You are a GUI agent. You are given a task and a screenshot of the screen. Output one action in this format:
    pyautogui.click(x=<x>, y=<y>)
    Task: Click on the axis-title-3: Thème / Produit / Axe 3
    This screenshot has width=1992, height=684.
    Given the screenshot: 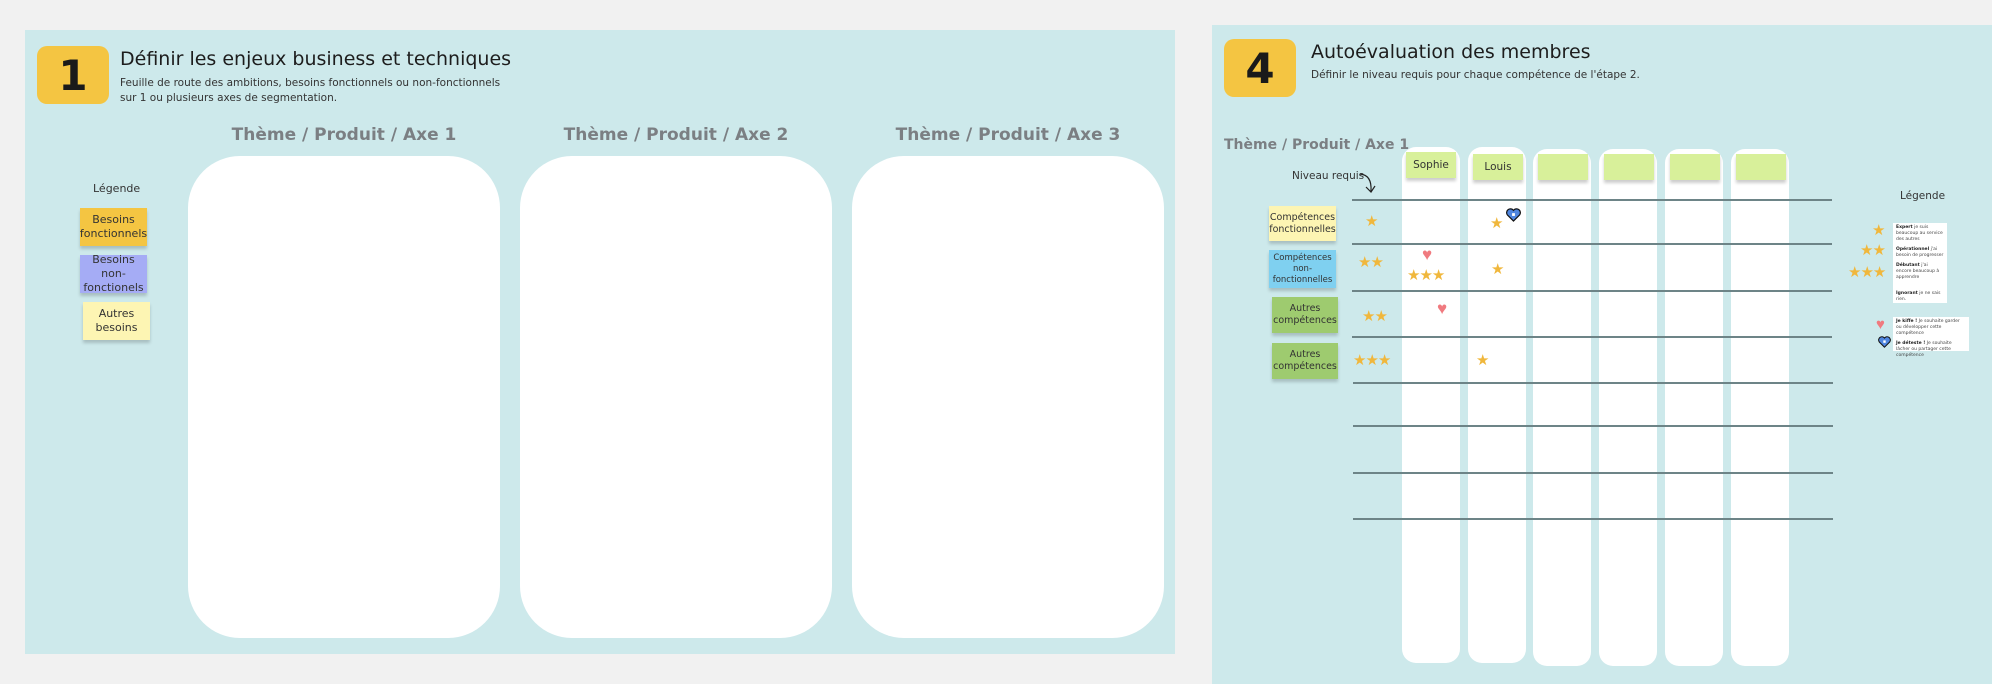 What is the action you would take?
    pyautogui.click(x=1008, y=135)
    